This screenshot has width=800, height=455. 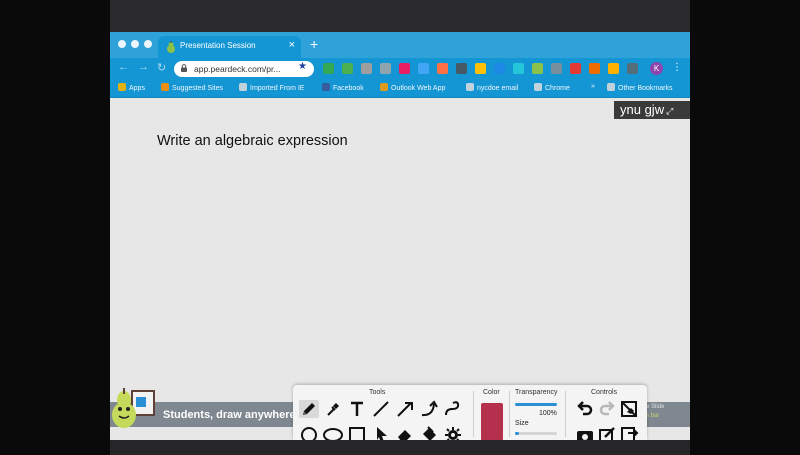 I want to click on rectangle-icon, so click(x=357, y=432).